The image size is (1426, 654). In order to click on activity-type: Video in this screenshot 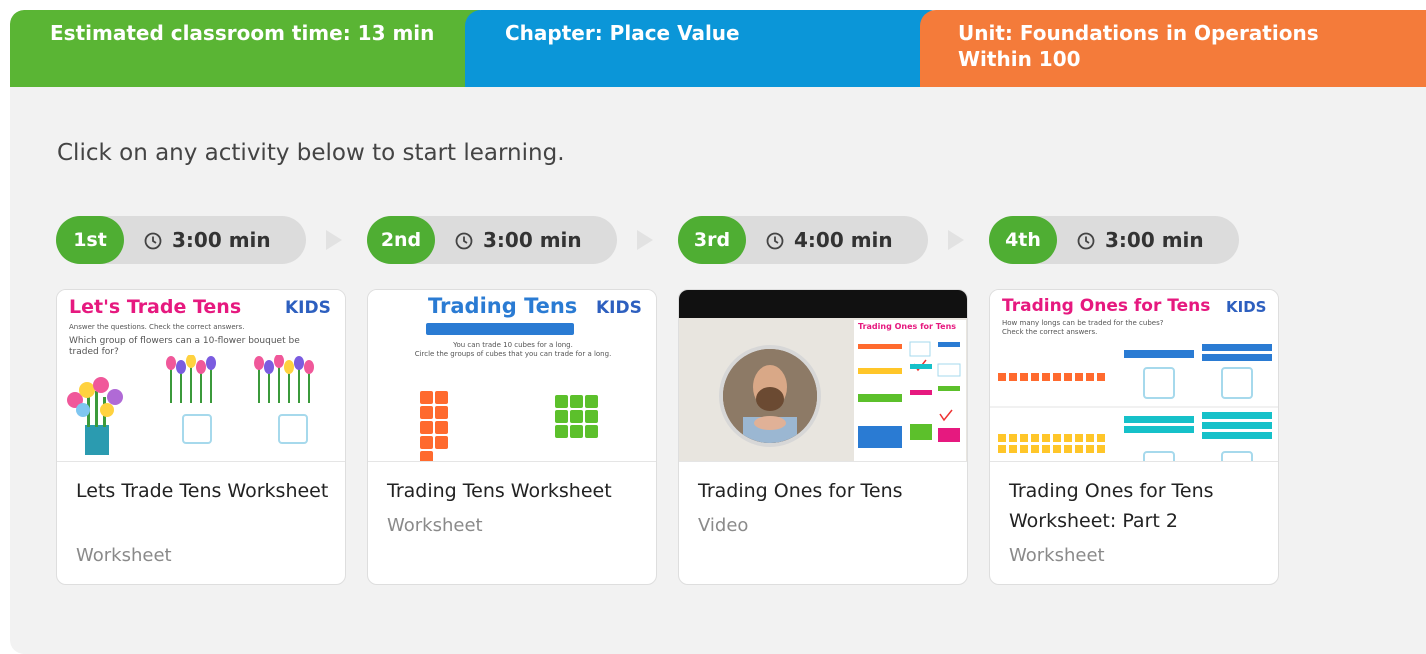, I will do `click(723, 525)`.